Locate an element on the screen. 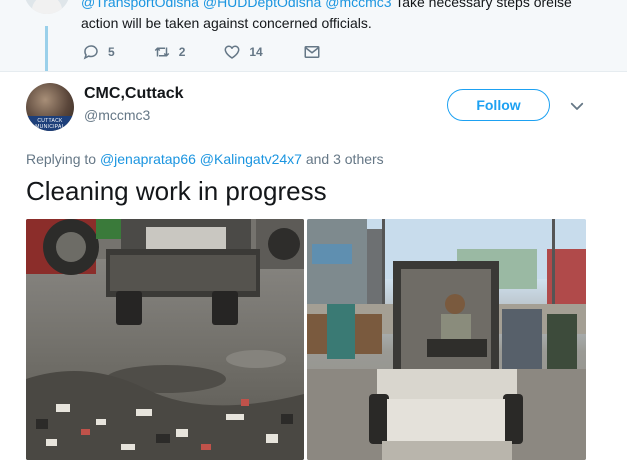 This screenshot has height=460, width=627. like-count: 14 is located at coordinates (256, 52).